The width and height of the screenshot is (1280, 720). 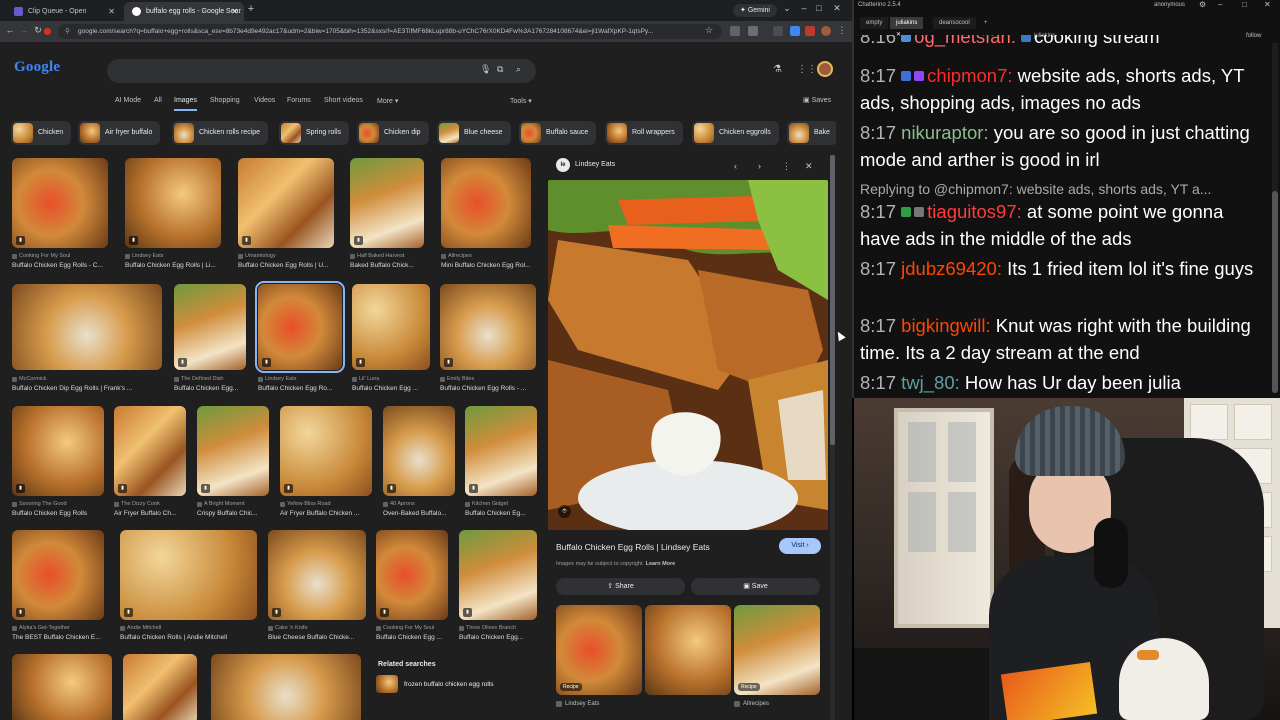 What do you see at coordinates (688, 355) in the screenshot?
I see `preview-image` at bounding box center [688, 355].